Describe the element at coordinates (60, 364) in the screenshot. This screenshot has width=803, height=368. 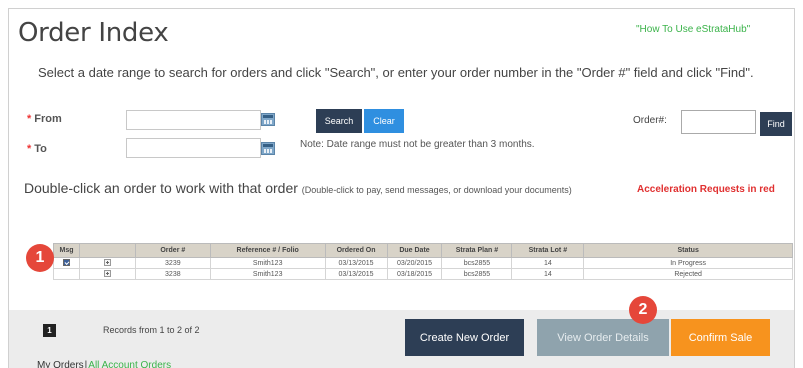
I see `my-orders-link: My Orders` at that location.